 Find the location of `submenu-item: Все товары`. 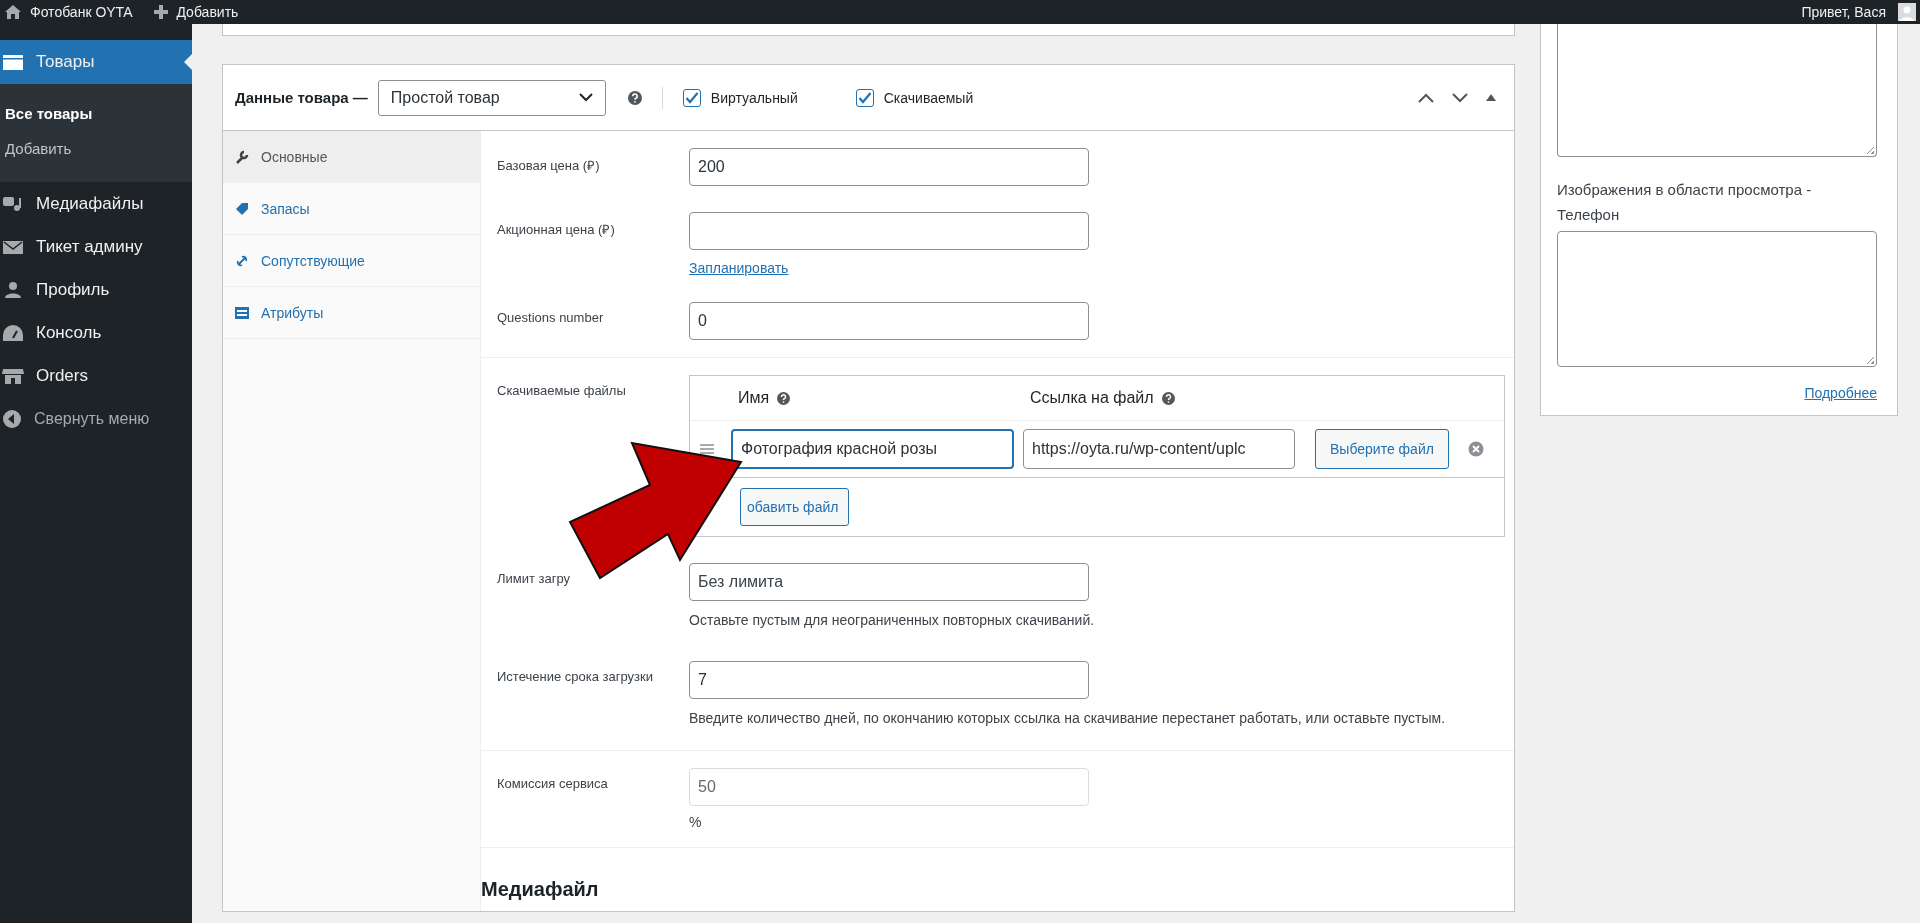

submenu-item: Все товары is located at coordinates (96, 113).